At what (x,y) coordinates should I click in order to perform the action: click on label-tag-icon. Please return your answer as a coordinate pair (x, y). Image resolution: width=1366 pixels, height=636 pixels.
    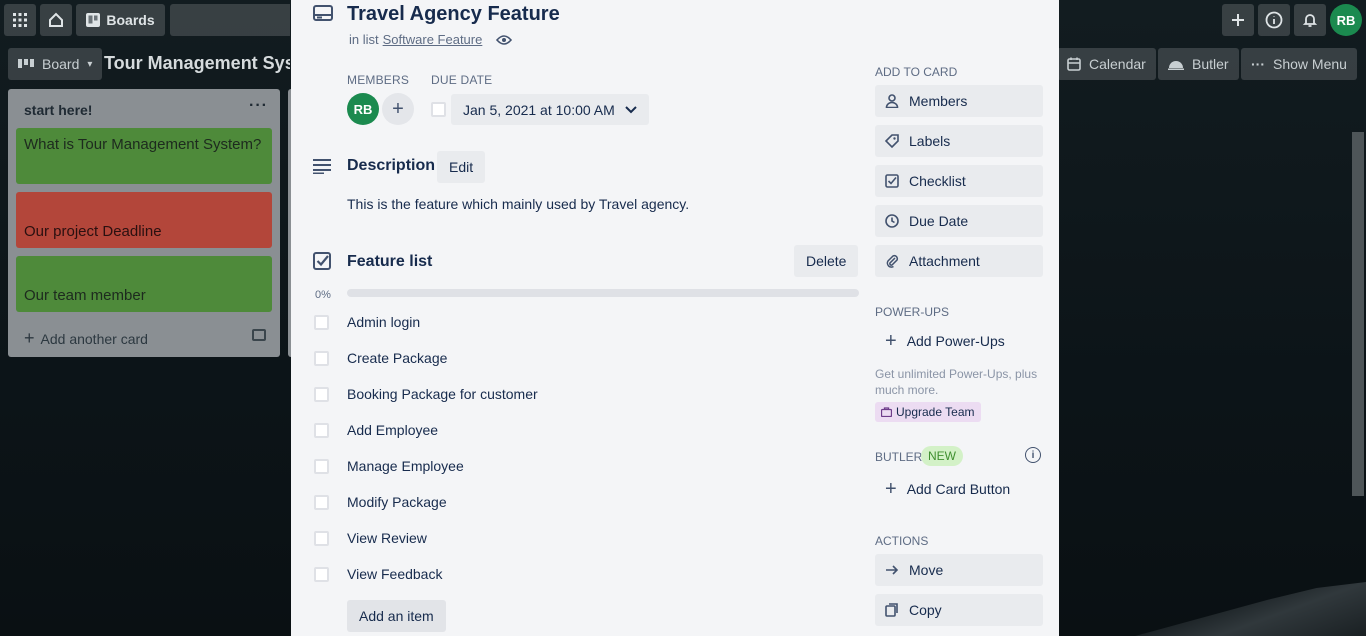
    Looking at the image, I should click on (892, 141).